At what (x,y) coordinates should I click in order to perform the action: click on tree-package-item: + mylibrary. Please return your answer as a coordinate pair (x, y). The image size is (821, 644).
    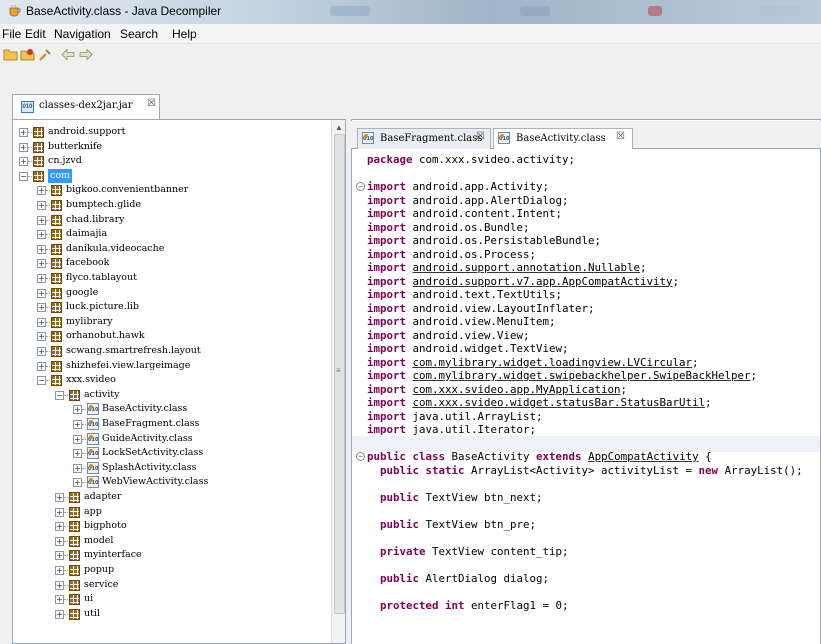
    Looking at the image, I should click on (171, 322).